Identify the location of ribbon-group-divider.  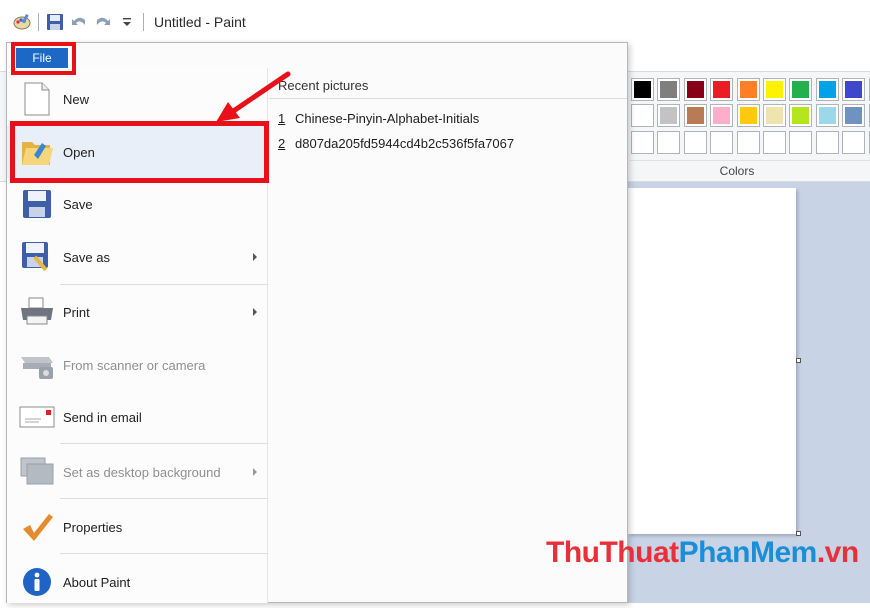
(750, 160).